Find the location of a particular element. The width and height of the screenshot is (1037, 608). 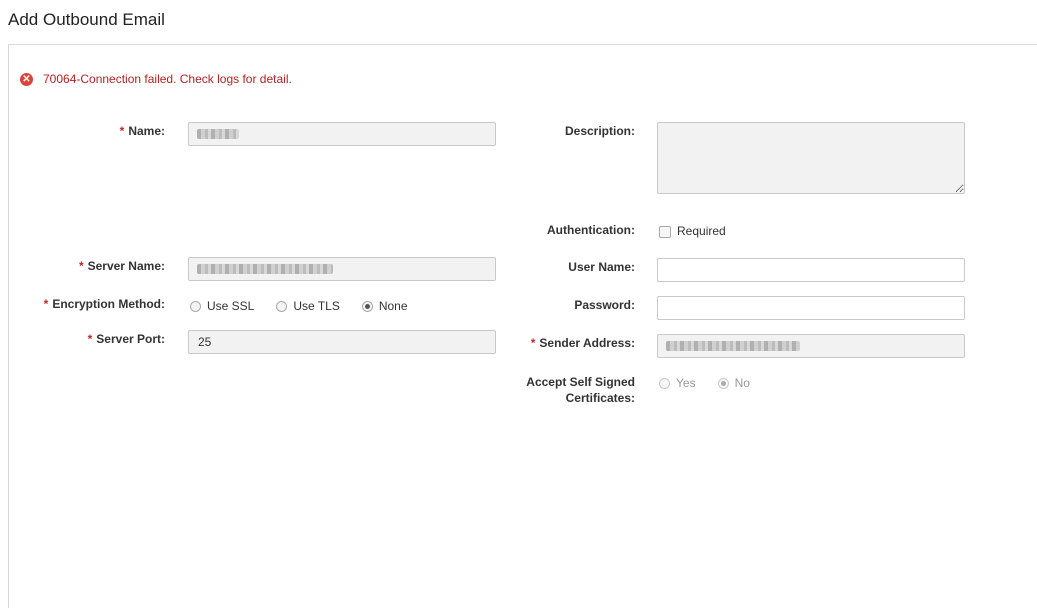

name-input is located at coordinates (342, 134).